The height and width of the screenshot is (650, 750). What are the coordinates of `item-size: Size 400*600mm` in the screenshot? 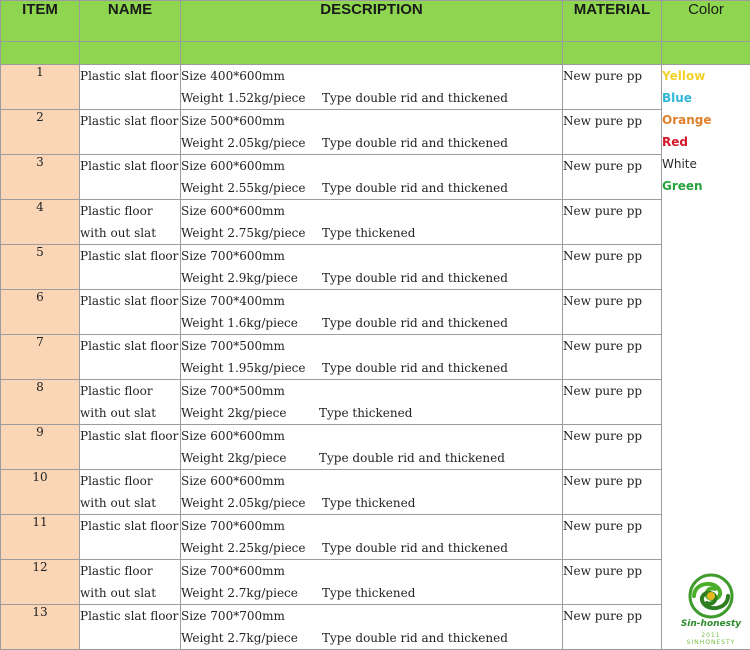 It's located at (371, 76).